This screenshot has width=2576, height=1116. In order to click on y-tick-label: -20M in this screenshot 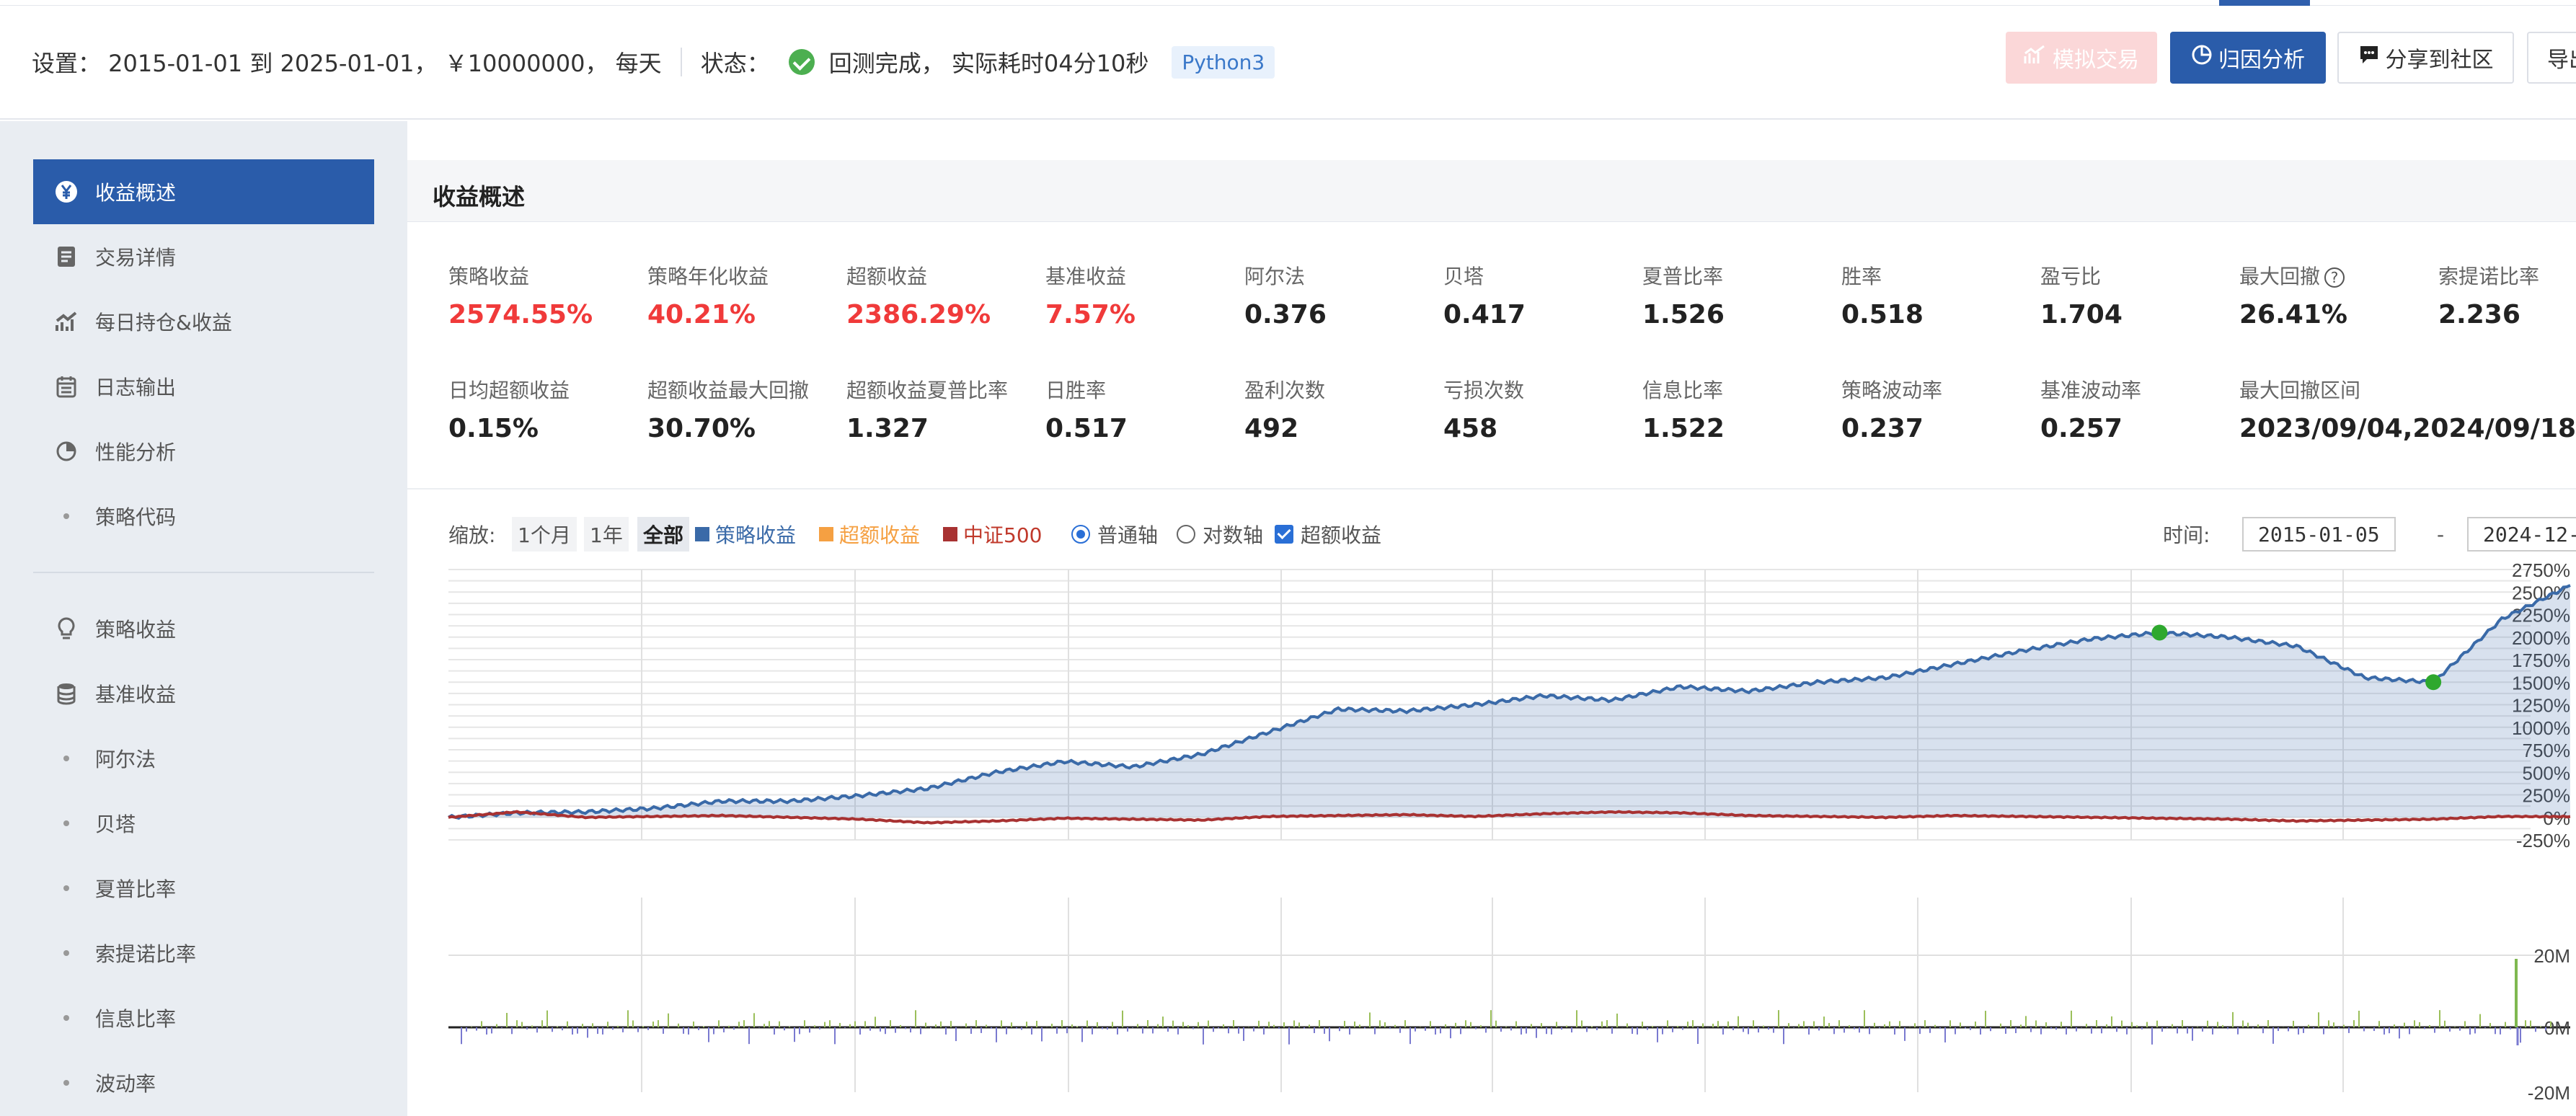, I will do `click(2549, 1093)`.